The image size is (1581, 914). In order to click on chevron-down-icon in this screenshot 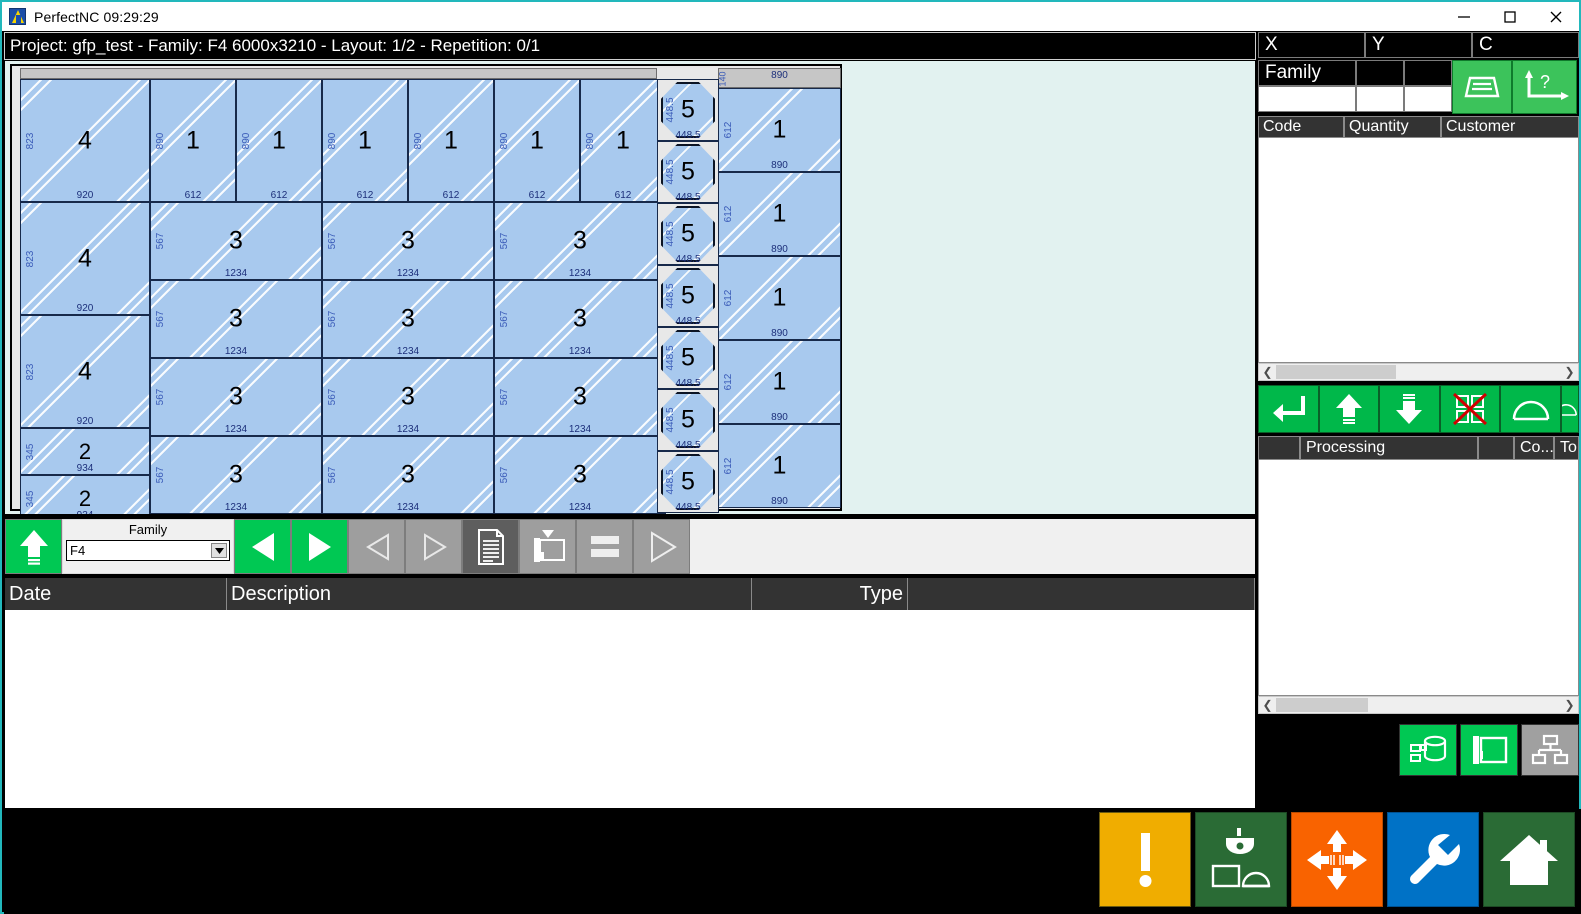, I will do `click(219, 550)`.